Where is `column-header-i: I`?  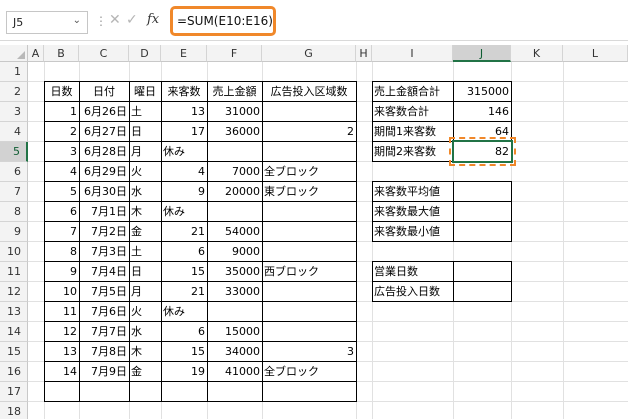
column-header-i: I is located at coordinates (412, 53).